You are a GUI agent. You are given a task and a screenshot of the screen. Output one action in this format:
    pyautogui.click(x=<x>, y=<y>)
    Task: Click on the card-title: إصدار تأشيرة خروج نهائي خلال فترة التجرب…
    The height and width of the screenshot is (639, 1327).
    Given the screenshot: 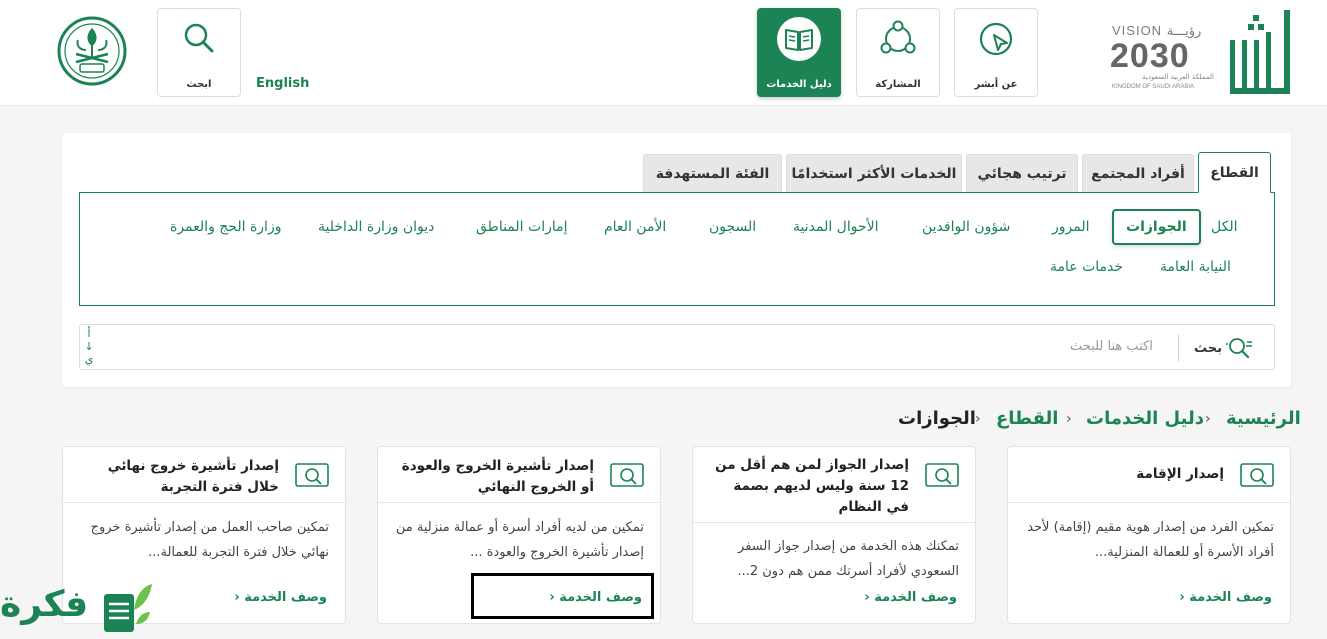 What is the action you would take?
    pyautogui.click(x=193, y=476)
    